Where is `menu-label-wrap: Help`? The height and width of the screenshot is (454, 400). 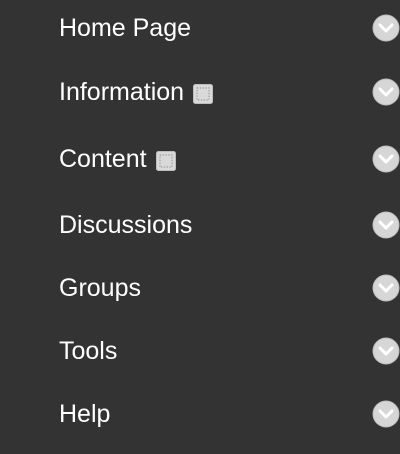
menu-label-wrap: Help is located at coordinates (84, 414).